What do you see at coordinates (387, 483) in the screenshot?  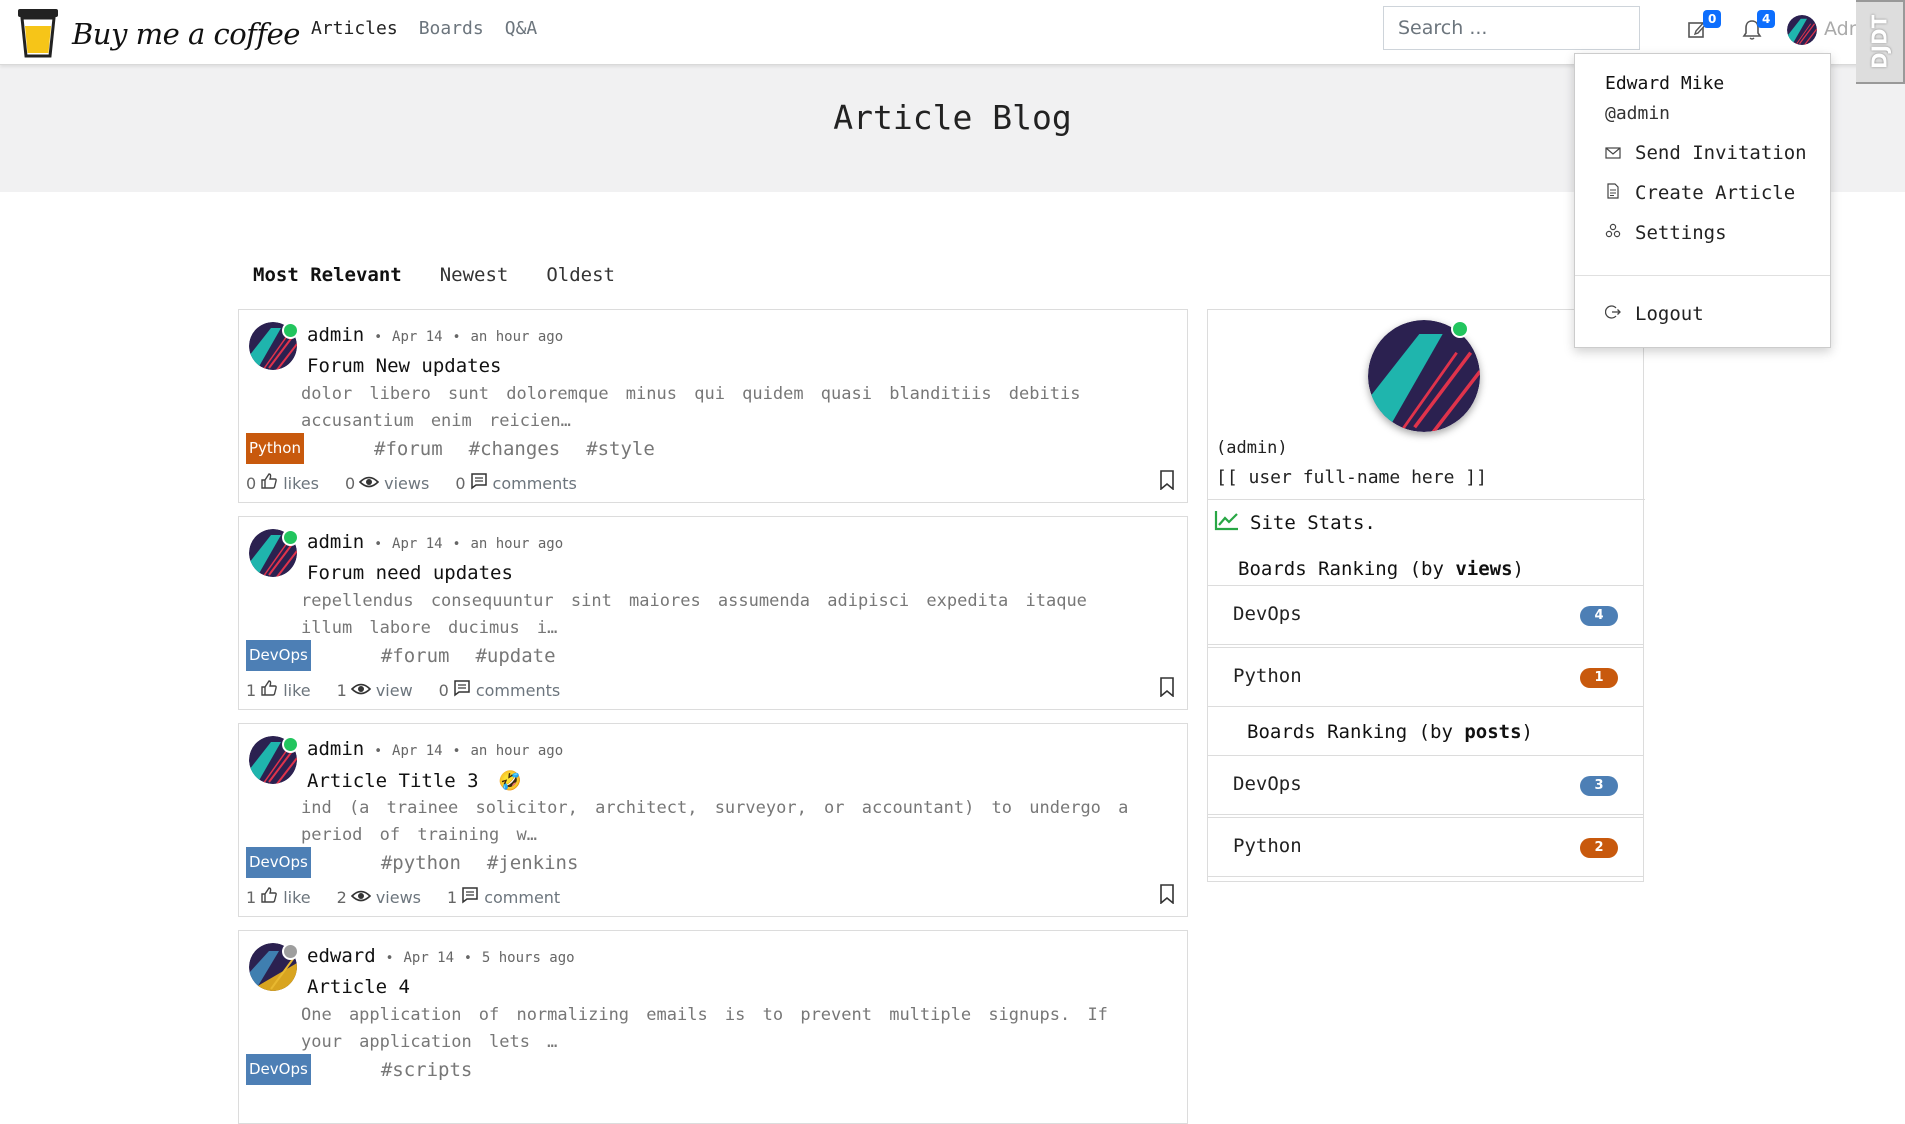 I see `views-stat: 0 views` at bounding box center [387, 483].